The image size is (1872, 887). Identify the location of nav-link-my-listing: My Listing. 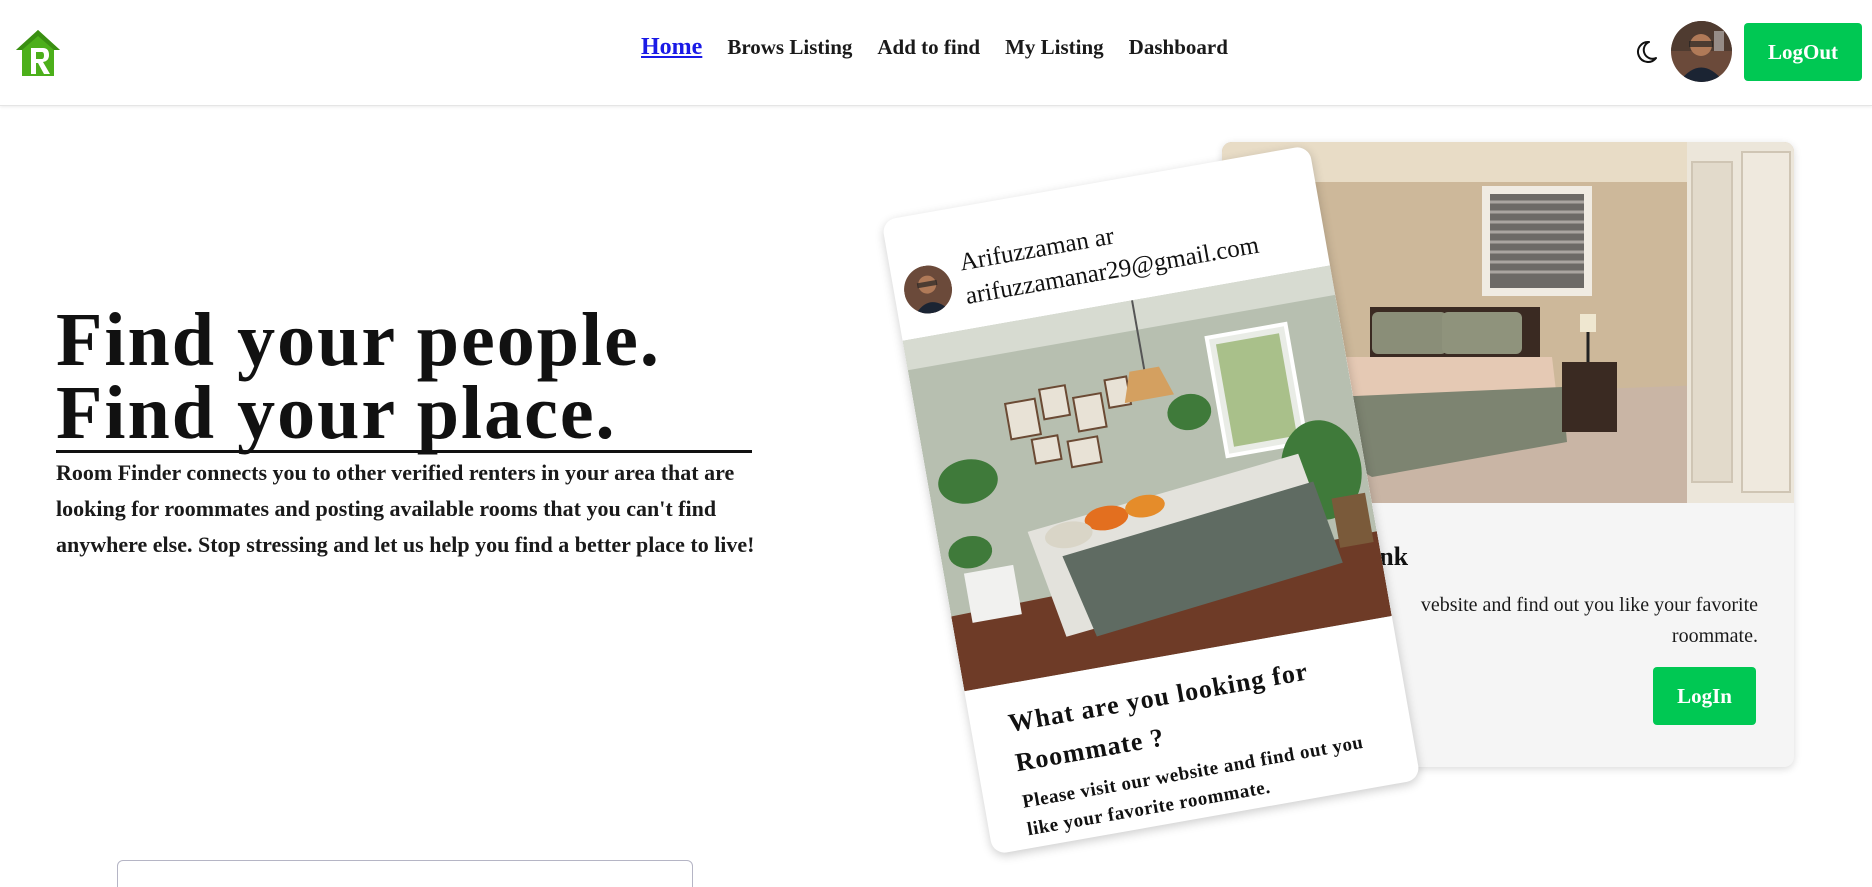
(1054, 47).